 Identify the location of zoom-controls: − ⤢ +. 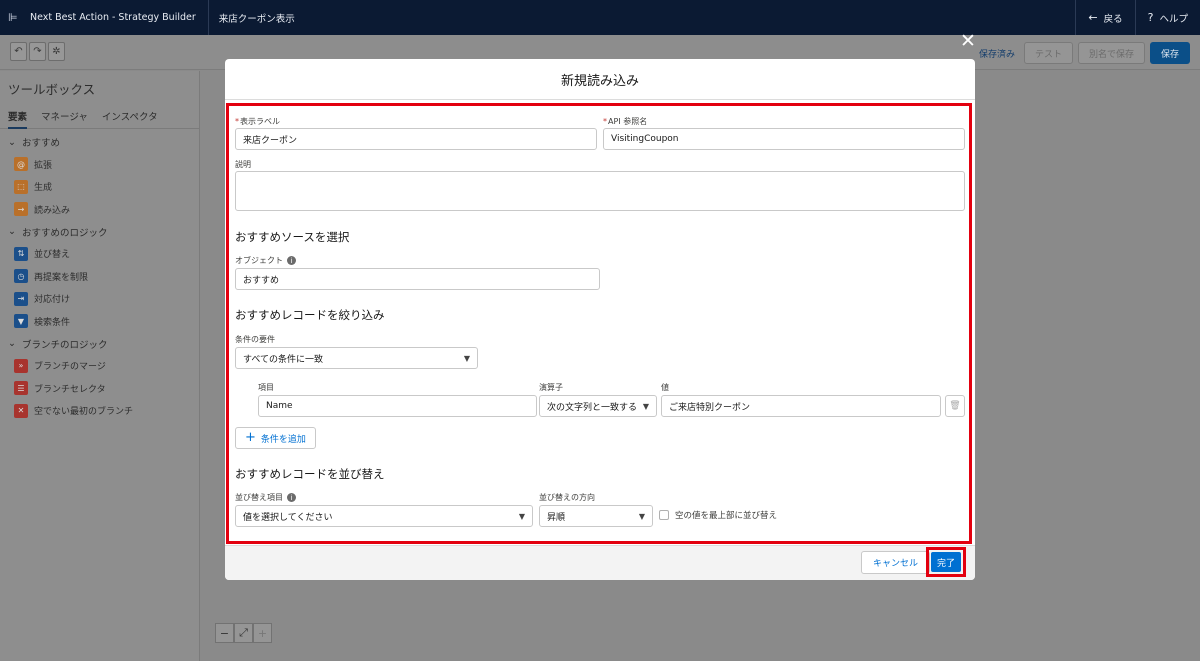
(243, 633).